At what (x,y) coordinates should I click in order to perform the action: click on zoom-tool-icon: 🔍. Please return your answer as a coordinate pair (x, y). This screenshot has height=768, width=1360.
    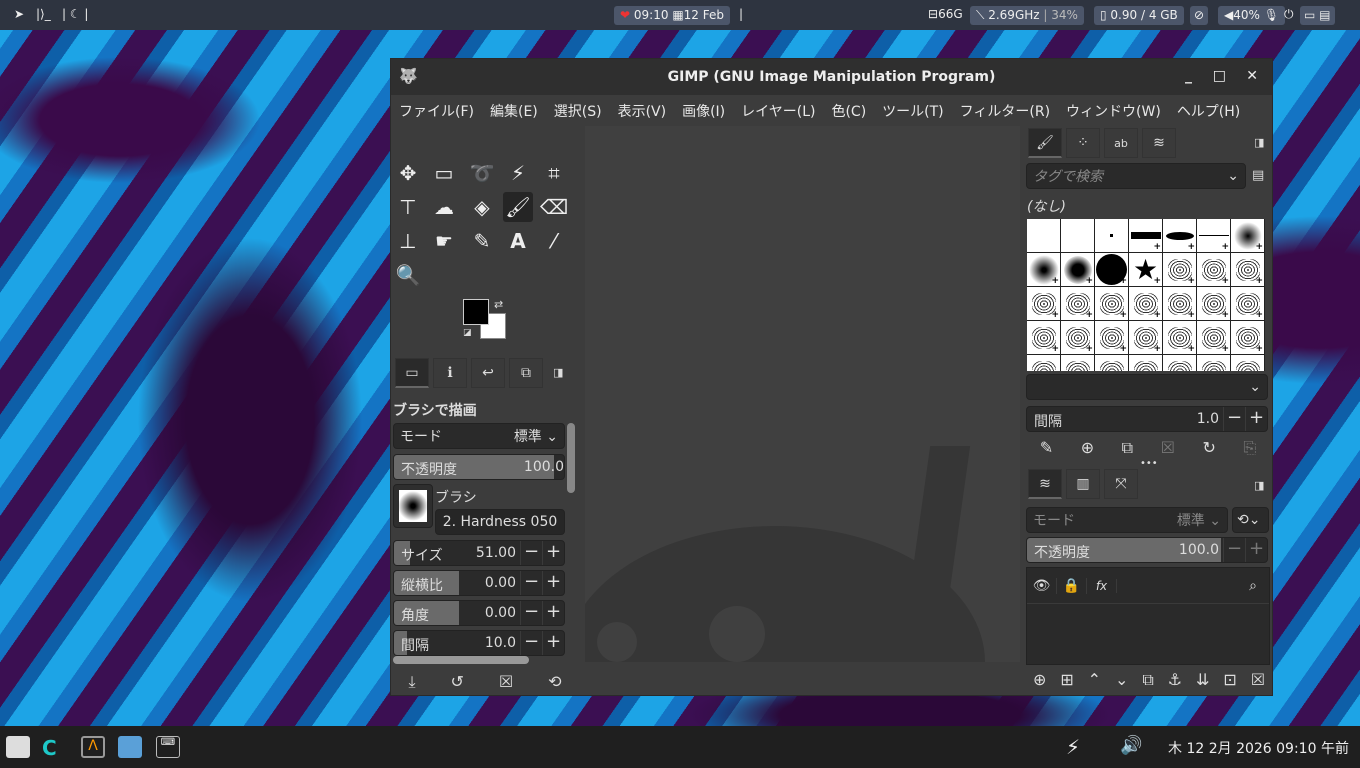
    Looking at the image, I should click on (408, 275).